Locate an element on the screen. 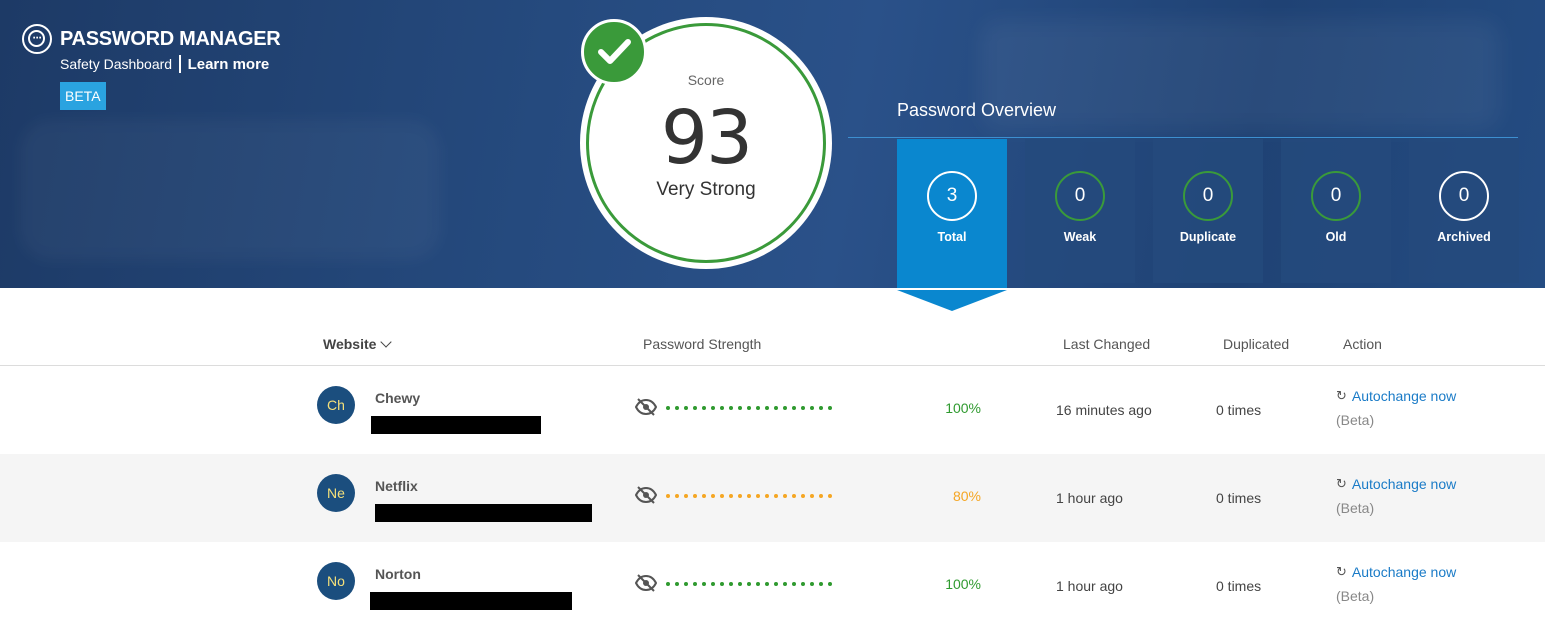  site-name: Chewy is located at coordinates (398, 398).